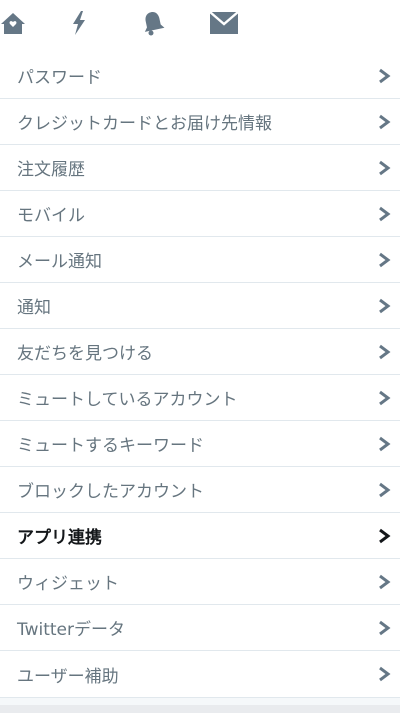  Describe the element at coordinates (68, 676) in the screenshot. I see `menu-item-label: ユーザー補助` at that location.